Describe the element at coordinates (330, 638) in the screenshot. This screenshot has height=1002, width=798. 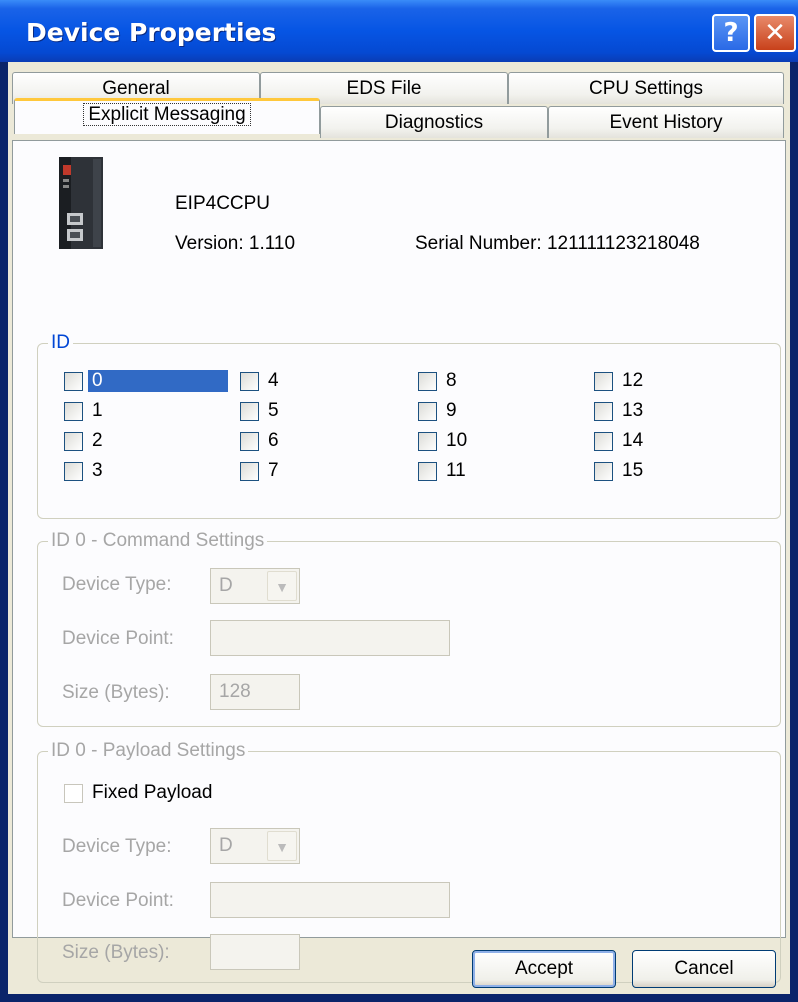
I see `command-device-point-input` at that location.